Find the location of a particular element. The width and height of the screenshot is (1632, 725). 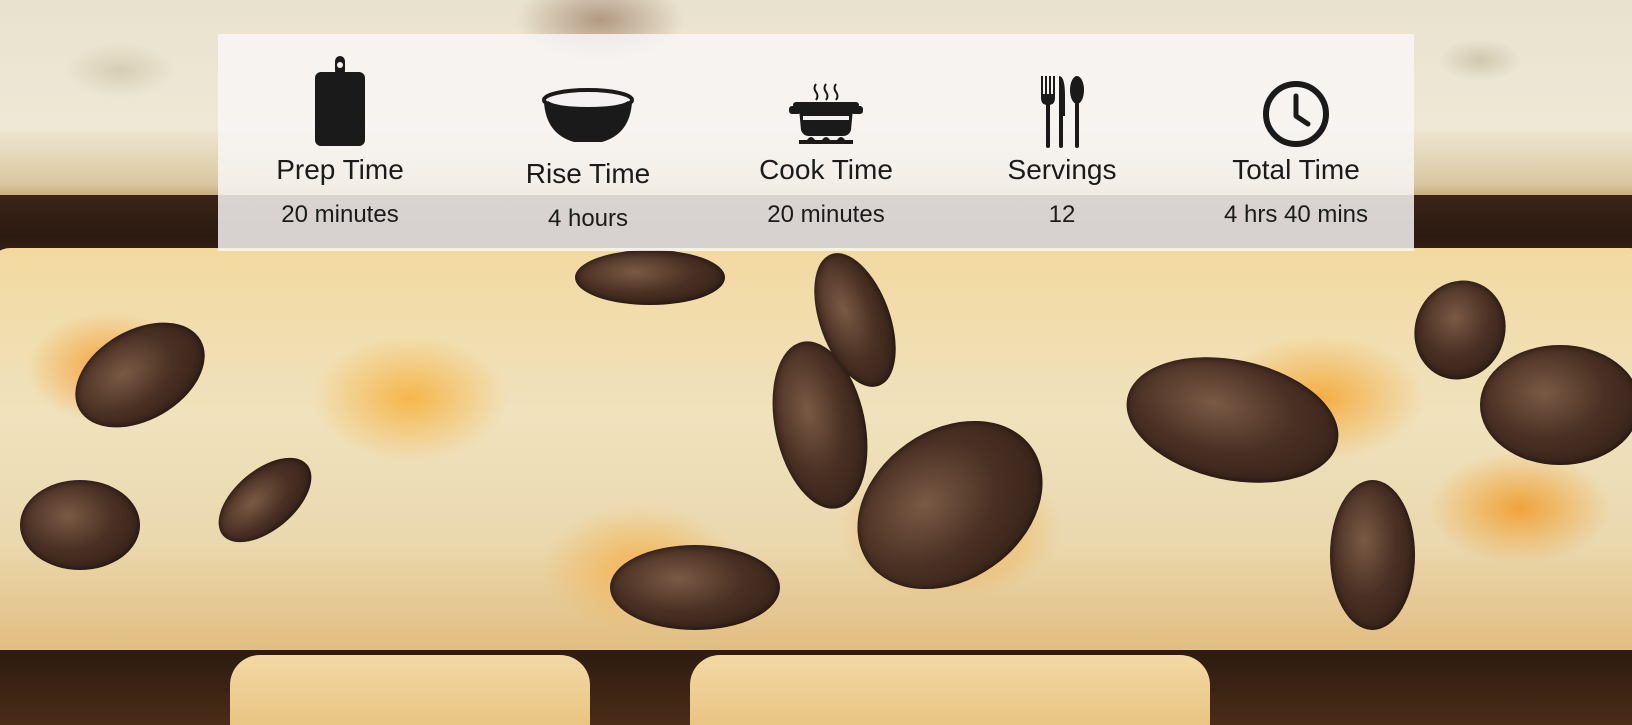

bowl-icon is located at coordinates (588, 98).